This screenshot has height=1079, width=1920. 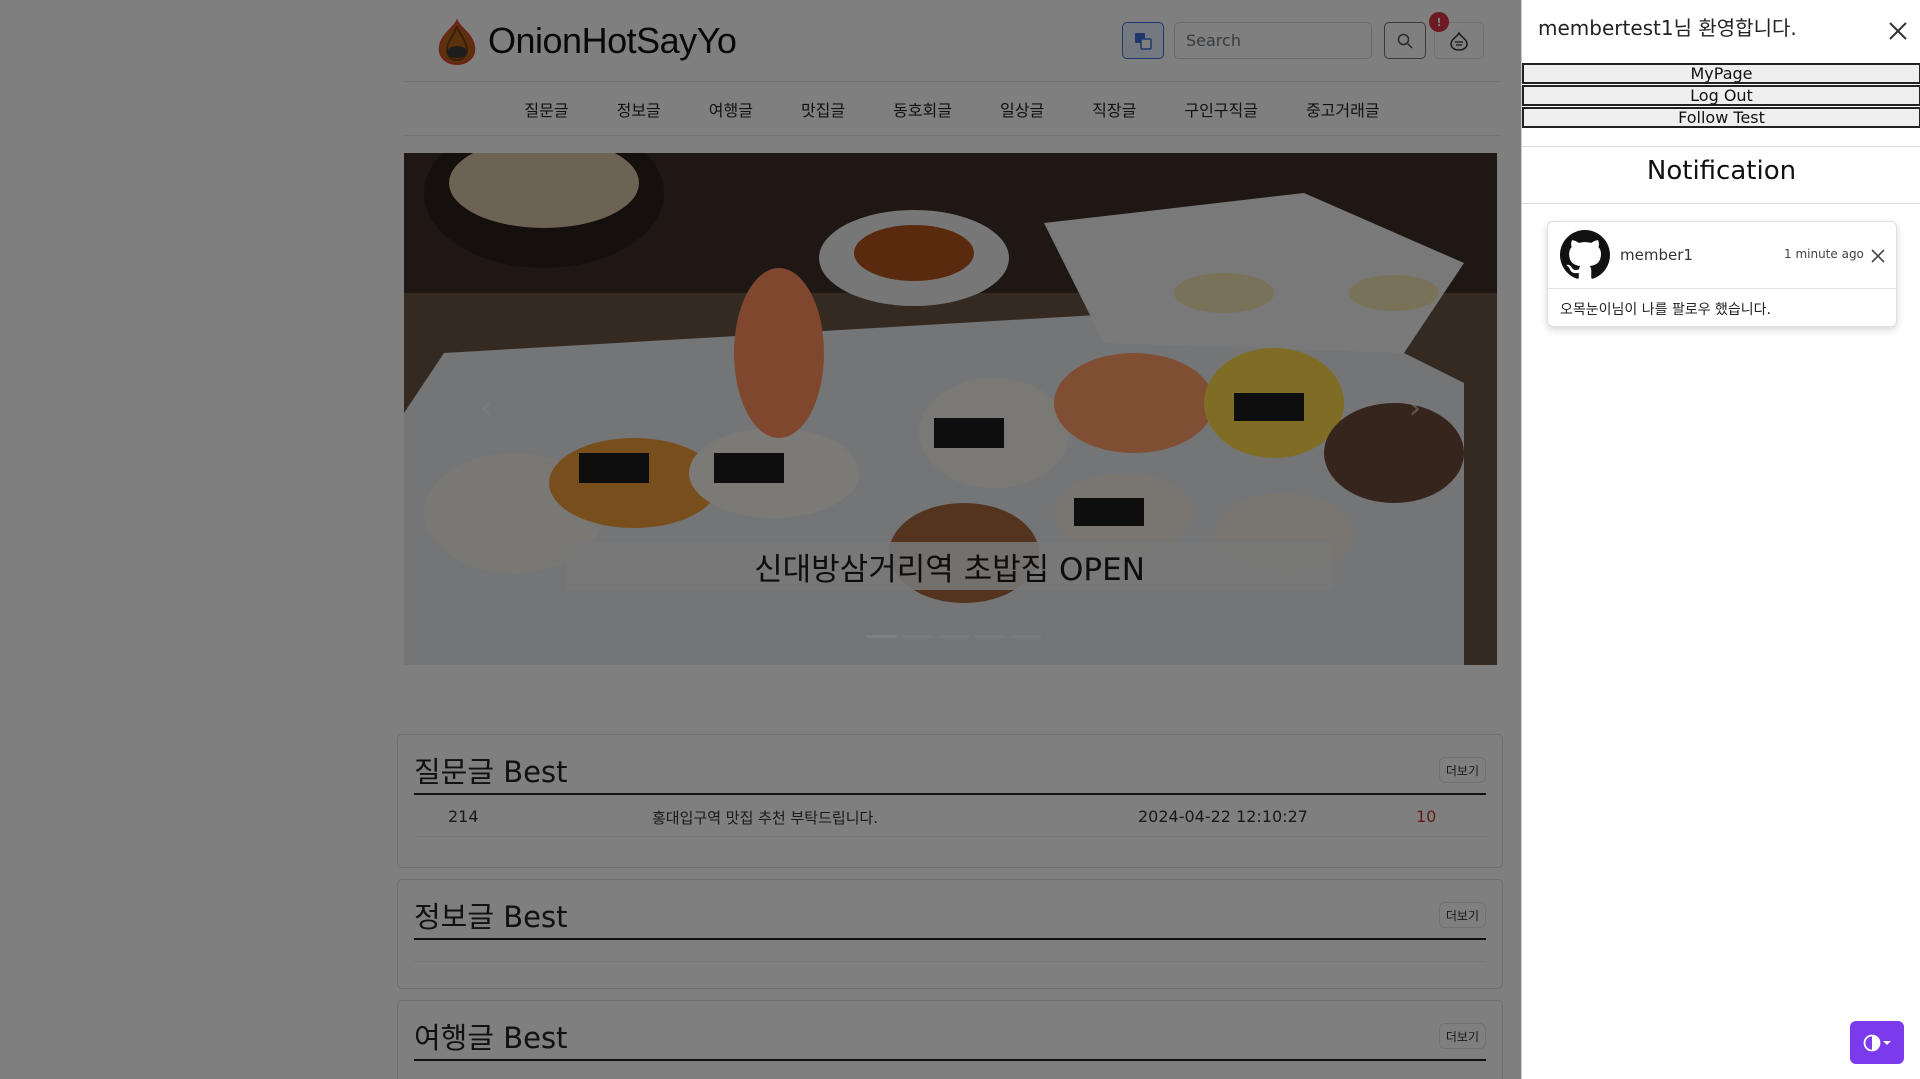 What do you see at coordinates (1721, 171) in the screenshot?
I see `notification-heading: Notification` at bounding box center [1721, 171].